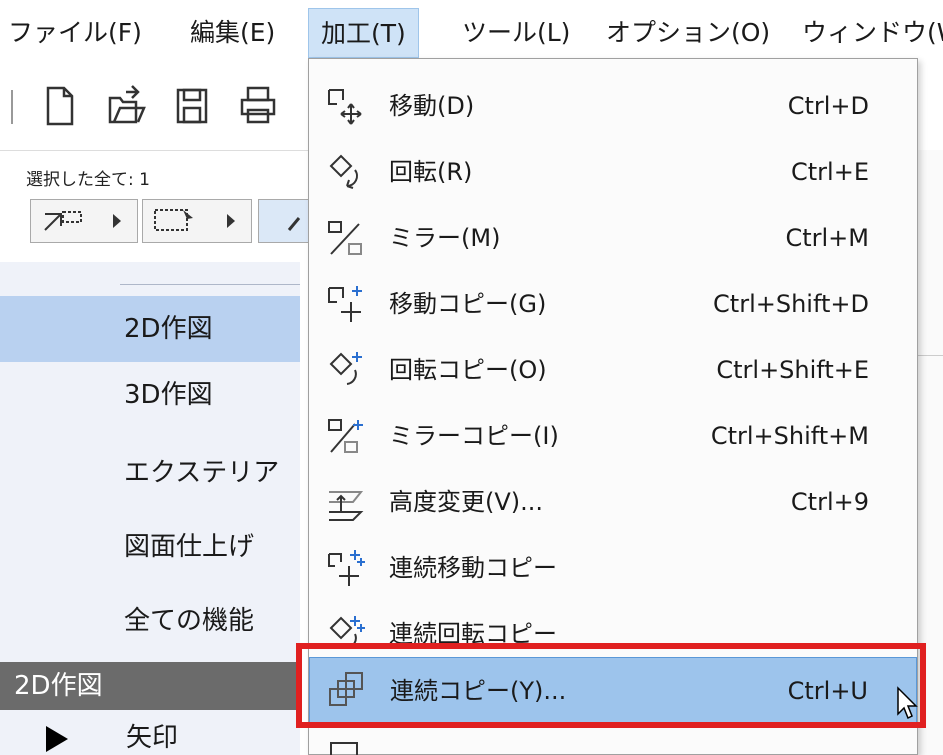 The width and height of the screenshot is (943, 755). Describe the element at coordinates (88, 180) in the screenshot. I see `selection-count-label: 選択した全て: 1` at that location.